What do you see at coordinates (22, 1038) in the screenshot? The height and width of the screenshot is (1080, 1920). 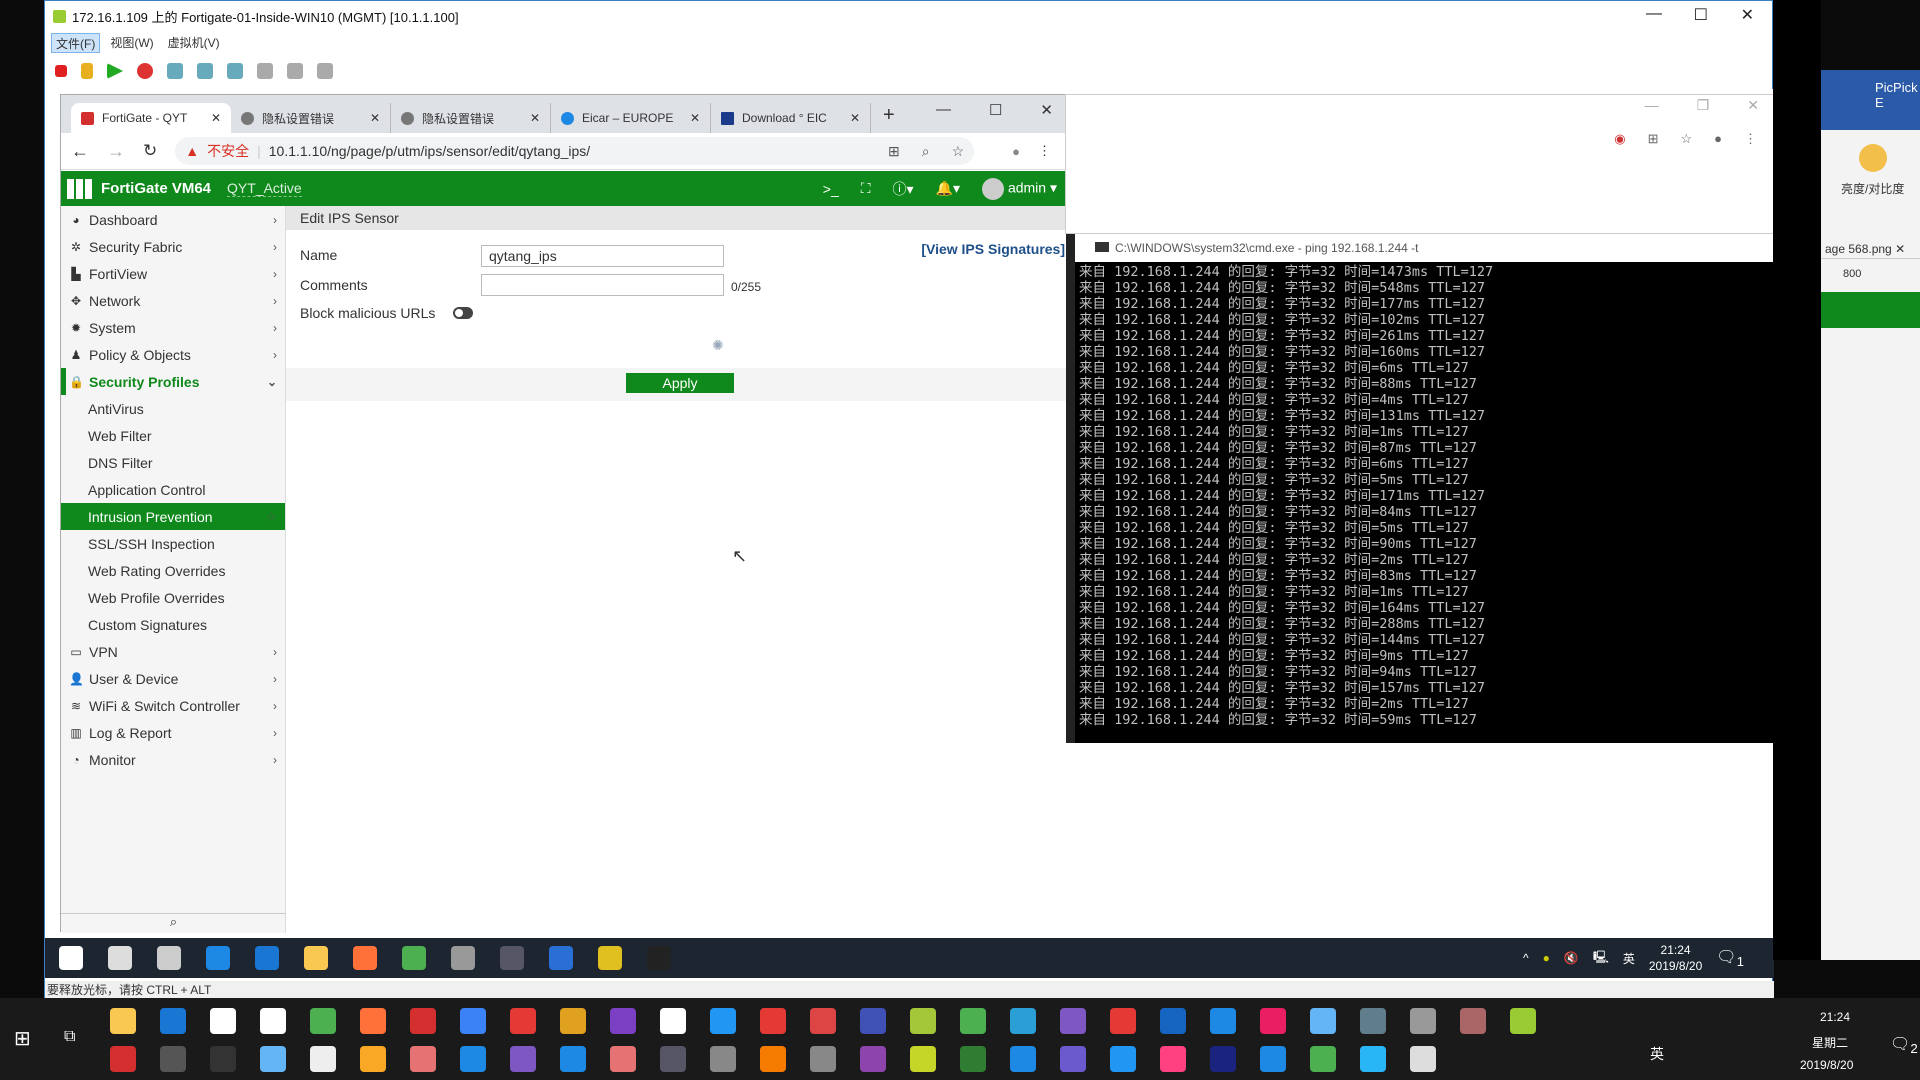 I see `windows-start-icon: ⊞` at bounding box center [22, 1038].